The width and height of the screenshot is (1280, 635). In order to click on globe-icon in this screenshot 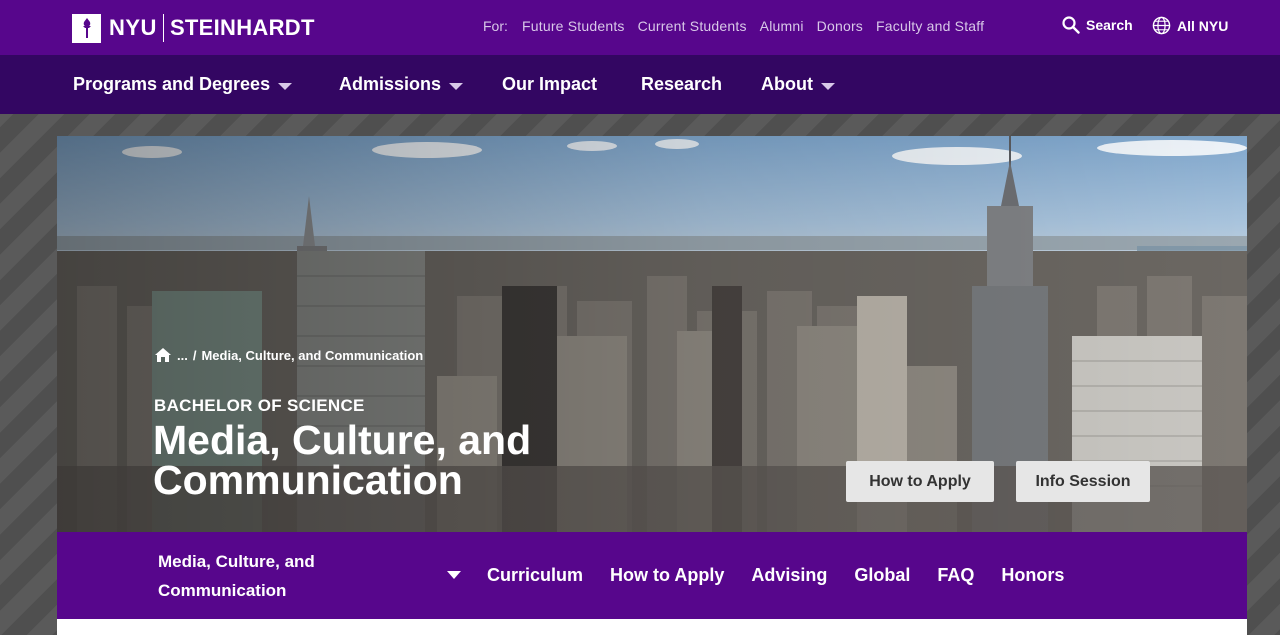, I will do `click(1161, 25)`.